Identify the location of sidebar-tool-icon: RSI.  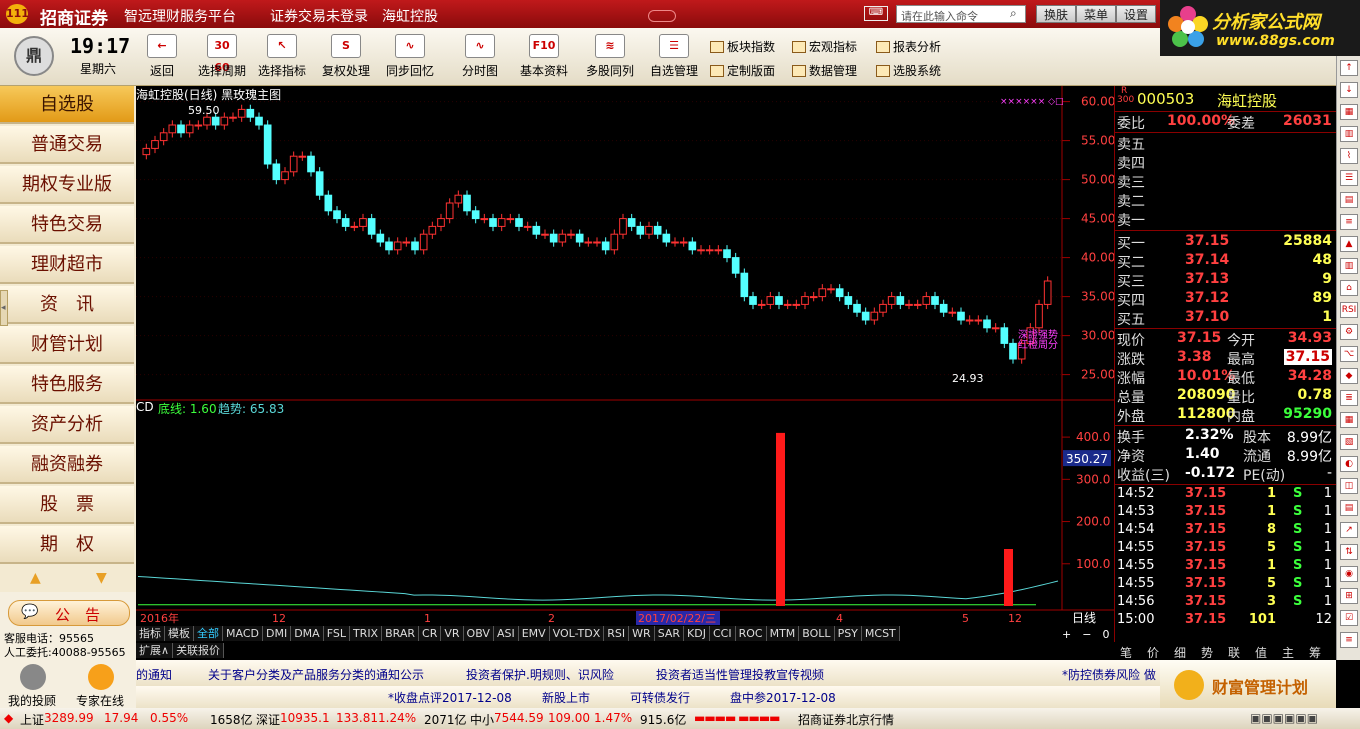
(1349, 310).